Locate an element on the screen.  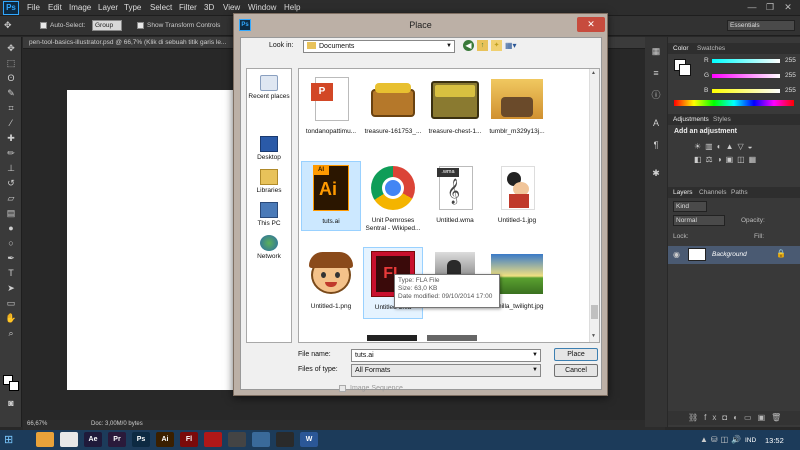
swatches-tab: Swatches is located at coordinates (709, 48).